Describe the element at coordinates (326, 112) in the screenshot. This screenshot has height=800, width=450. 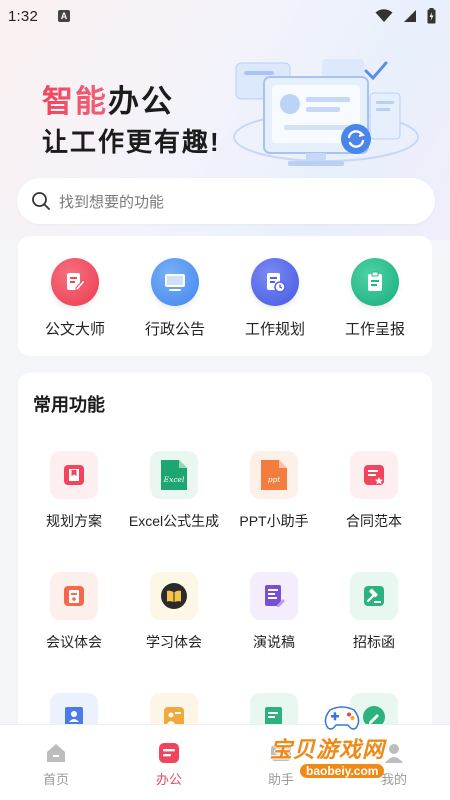
I see `office-illustration-icon` at that location.